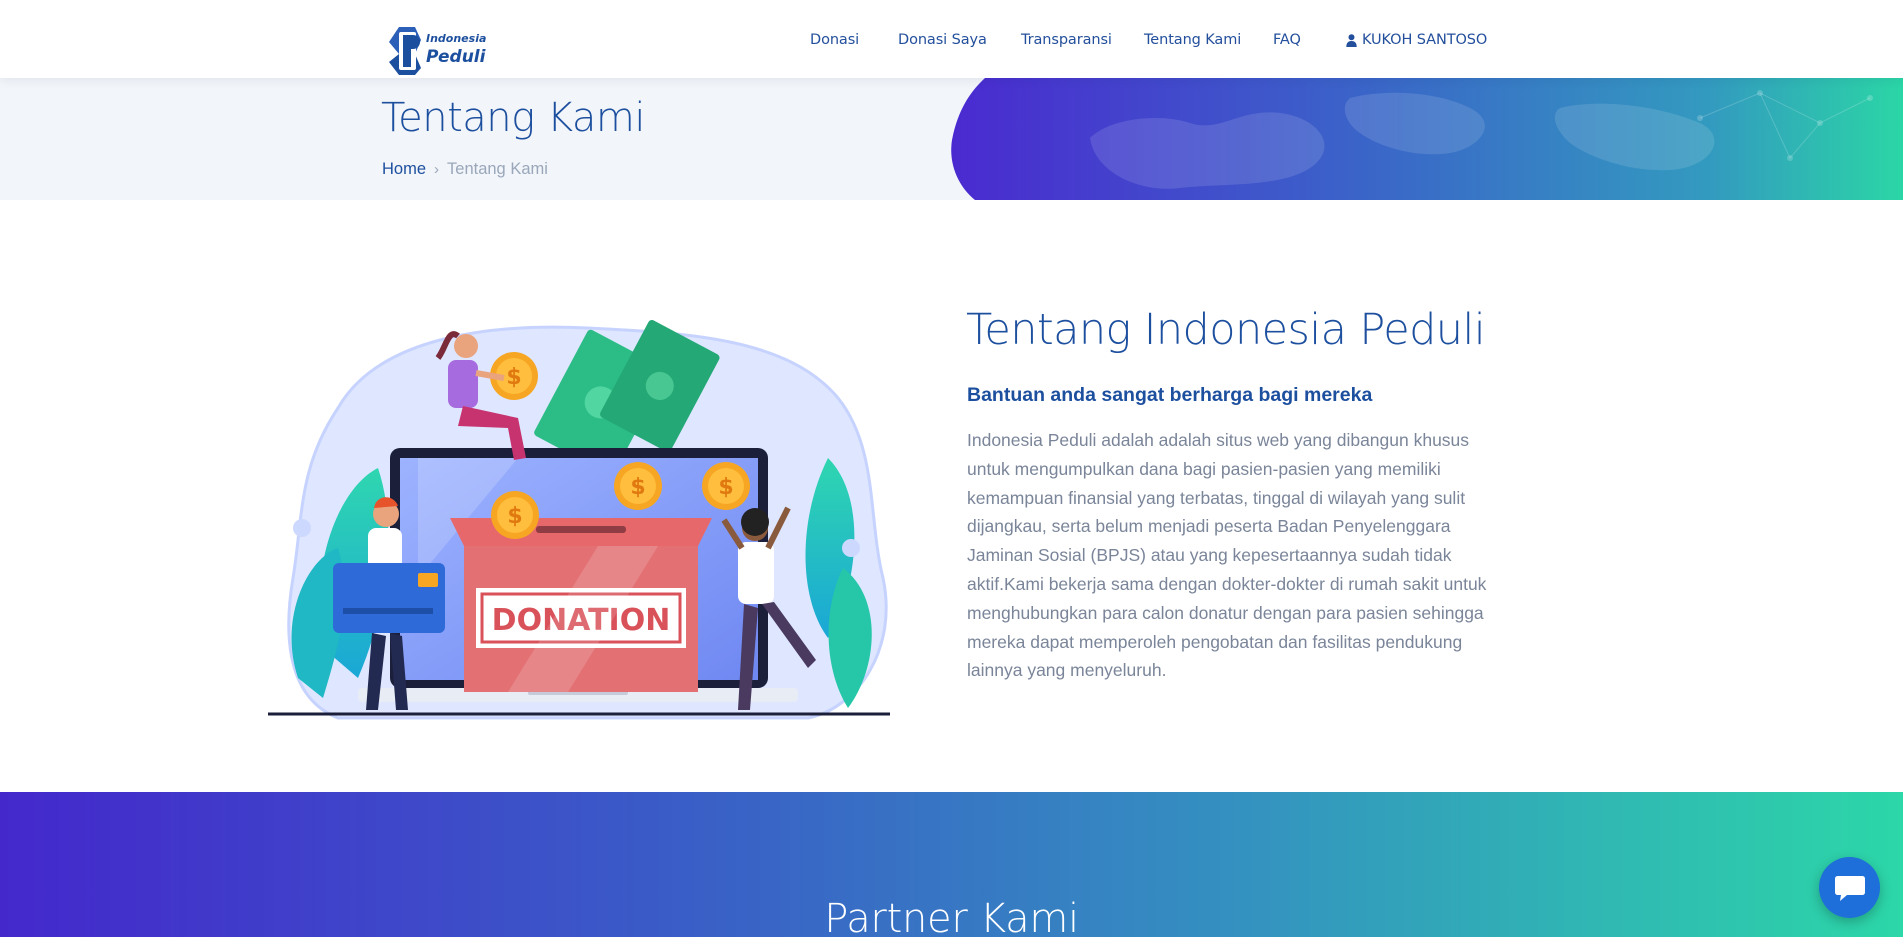 This screenshot has height=937, width=1903. What do you see at coordinates (456, 38) in the screenshot?
I see `logo-line1: Indonesia` at bounding box center [456, 38].